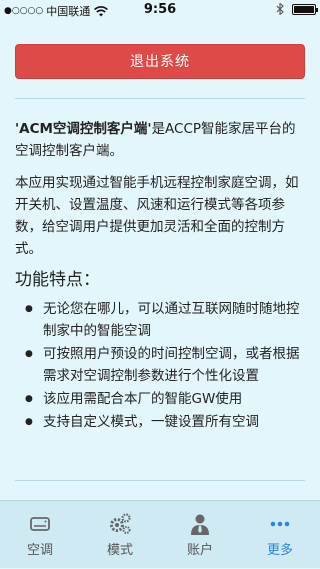 The height and width of the screenshot is (569, 320). What do you see at coordinates (280, 9) in the screenshot?
I see `bluetooth-icon` at bounding box center [280, 9].